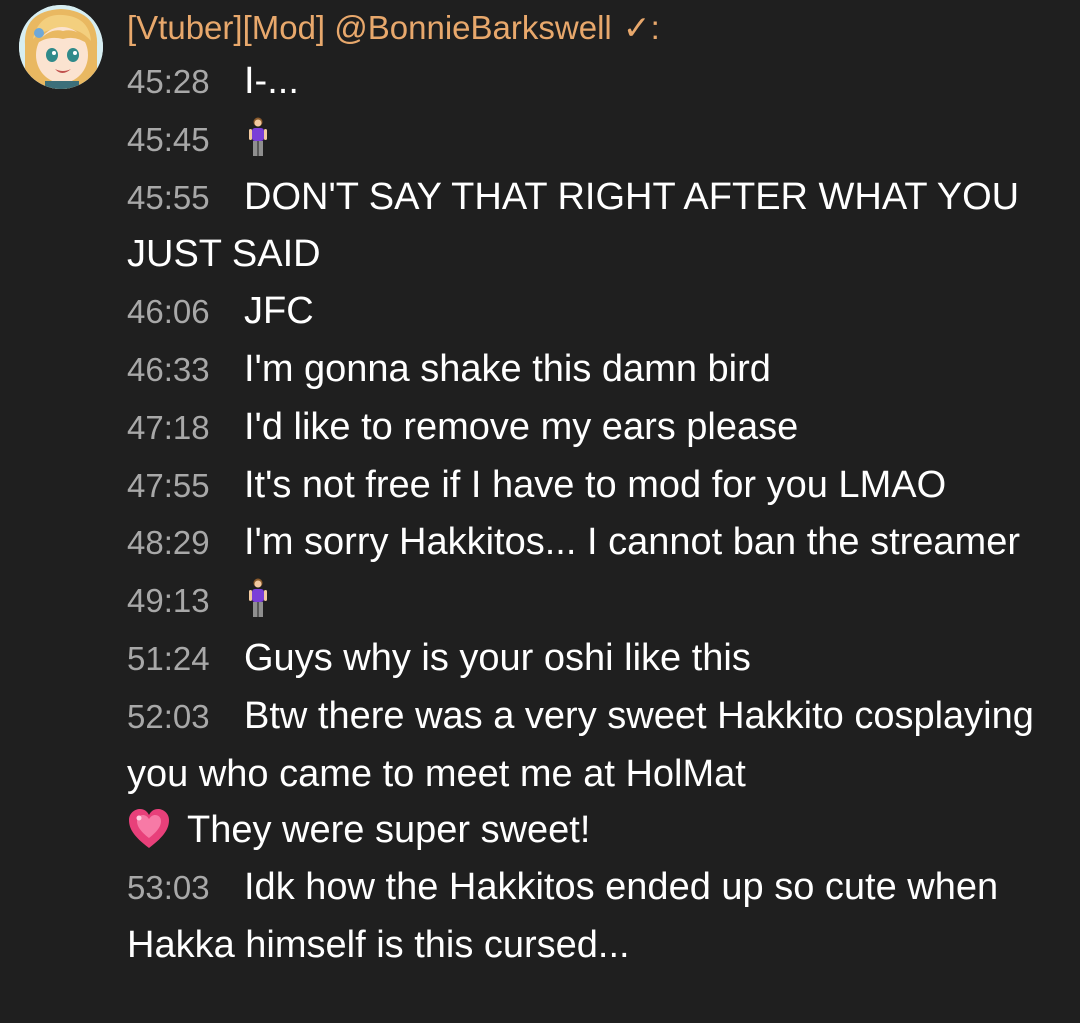 The width and height of the screenshot is (1080, 1023). What do you see at coordinates (173, 601) in the screenshot?
I see `message-timestamp: 49:13` at bounding box center [173, 601].